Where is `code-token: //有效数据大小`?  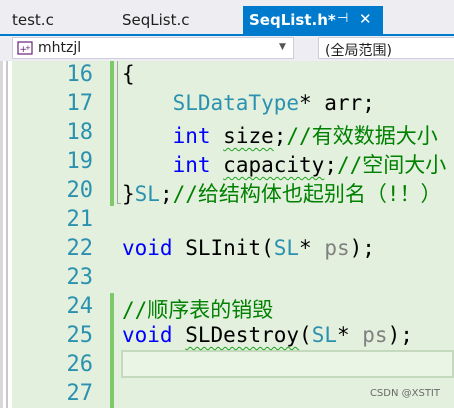
code-token: //有效数据大小 is located at coordinates (362, 136).